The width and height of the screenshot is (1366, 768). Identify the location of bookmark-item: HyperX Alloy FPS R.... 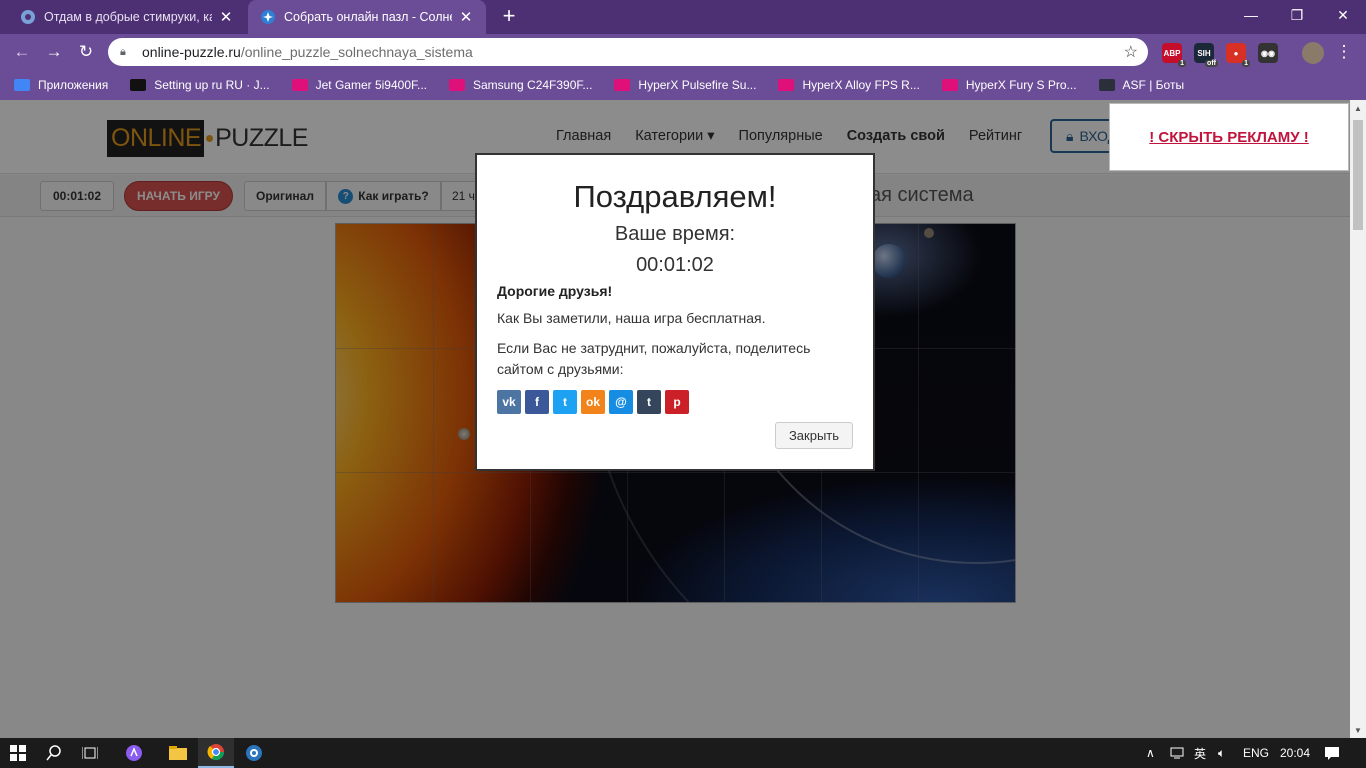
(849, 85).